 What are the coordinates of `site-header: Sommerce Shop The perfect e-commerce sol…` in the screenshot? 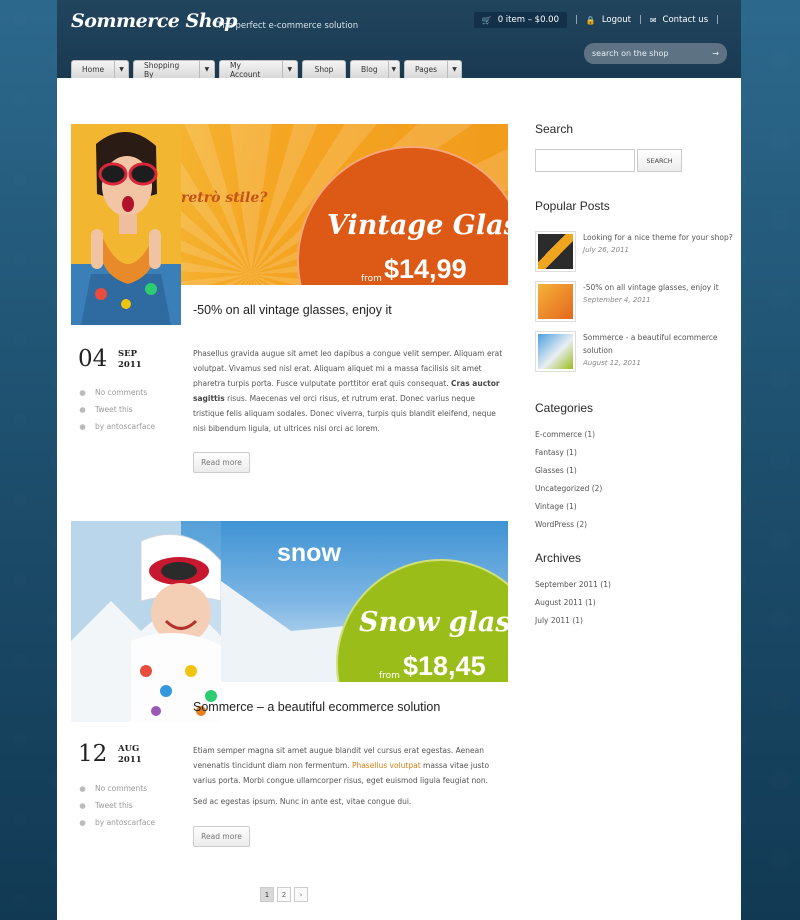 It's located at (399, 39).